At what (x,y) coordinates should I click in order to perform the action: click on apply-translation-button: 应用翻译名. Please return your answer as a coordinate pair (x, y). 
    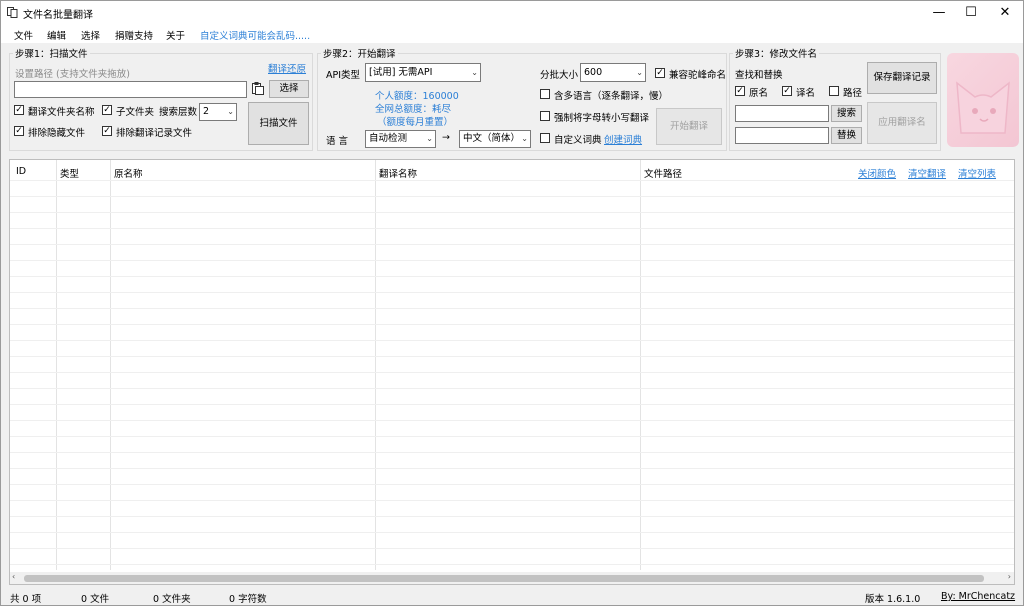
    Looking at the image, I should click on (902, 123).